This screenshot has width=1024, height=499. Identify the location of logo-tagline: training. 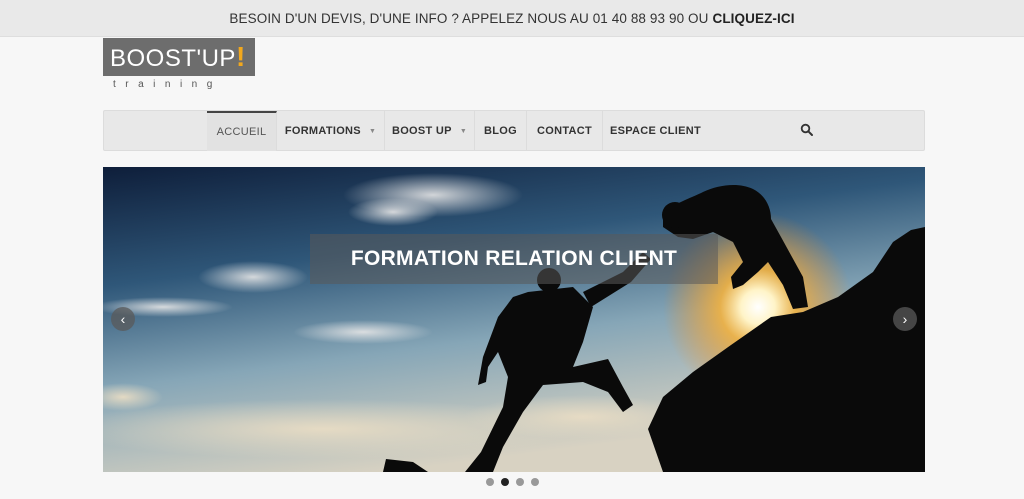
(167, 84).